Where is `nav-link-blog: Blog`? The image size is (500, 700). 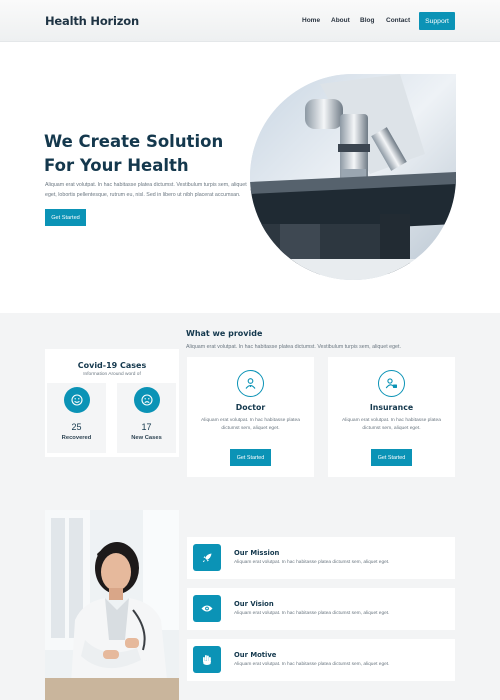
nav-link-blog: Blog is located at coordinates (367, 20).